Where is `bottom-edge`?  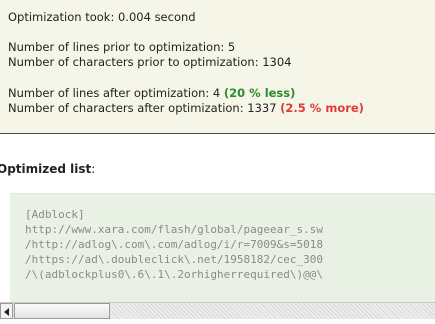 bottom-edge is located at coordinates (217, 321).